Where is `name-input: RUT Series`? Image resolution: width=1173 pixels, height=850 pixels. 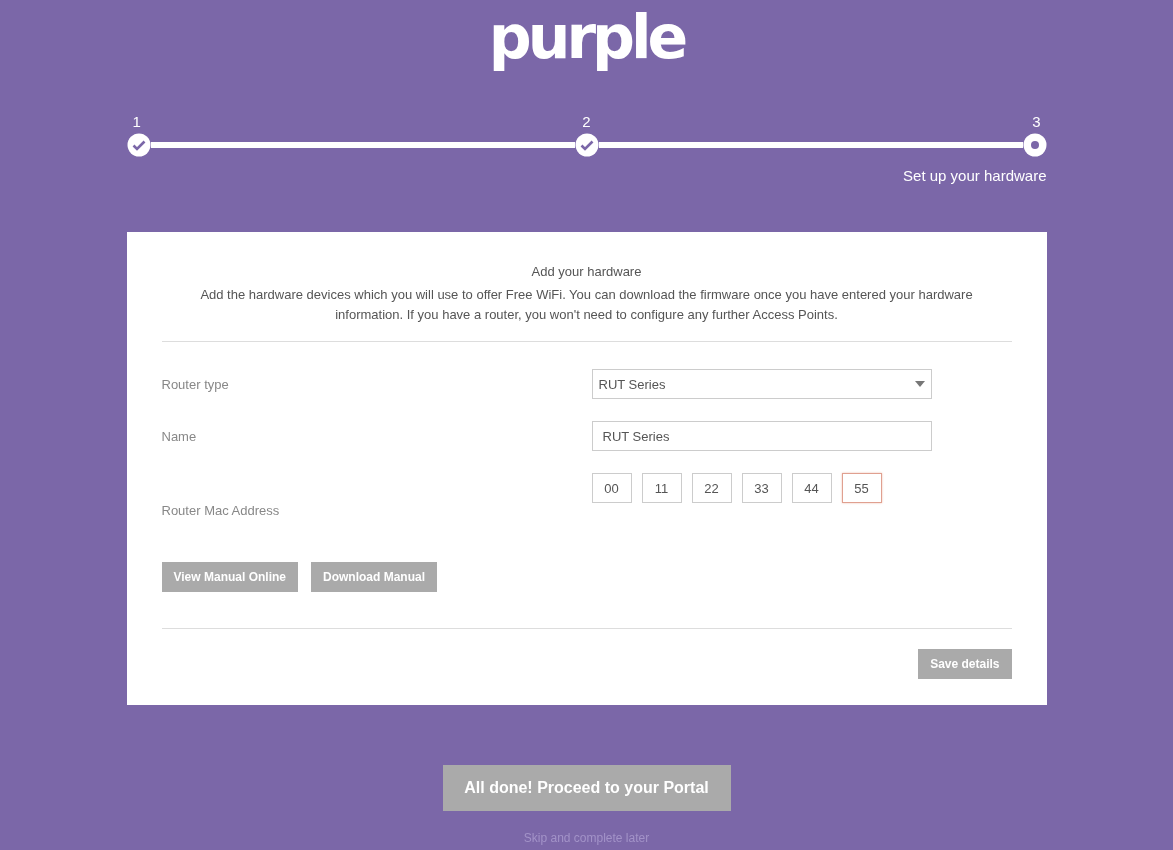 name-input: RUT Series is located at coordinates (761, 436).